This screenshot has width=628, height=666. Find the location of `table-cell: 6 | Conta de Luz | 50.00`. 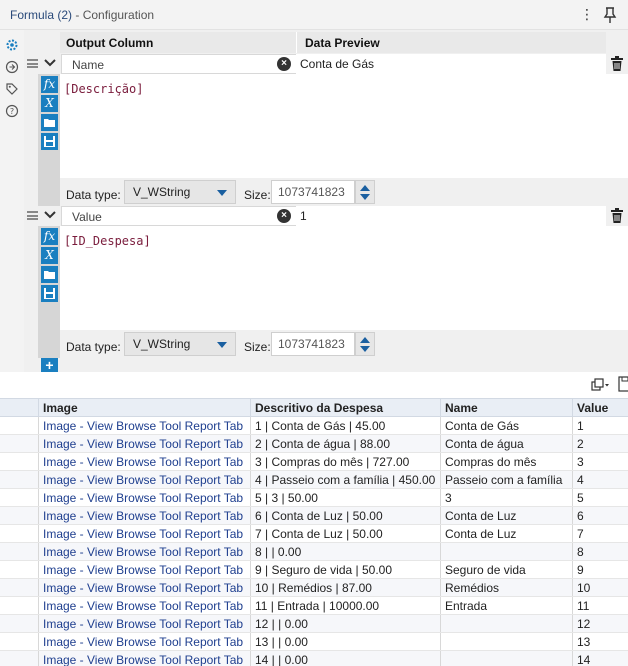

table-cell: 6 | Conta de Luz | 50.00 is located at coordinates (345, 515).